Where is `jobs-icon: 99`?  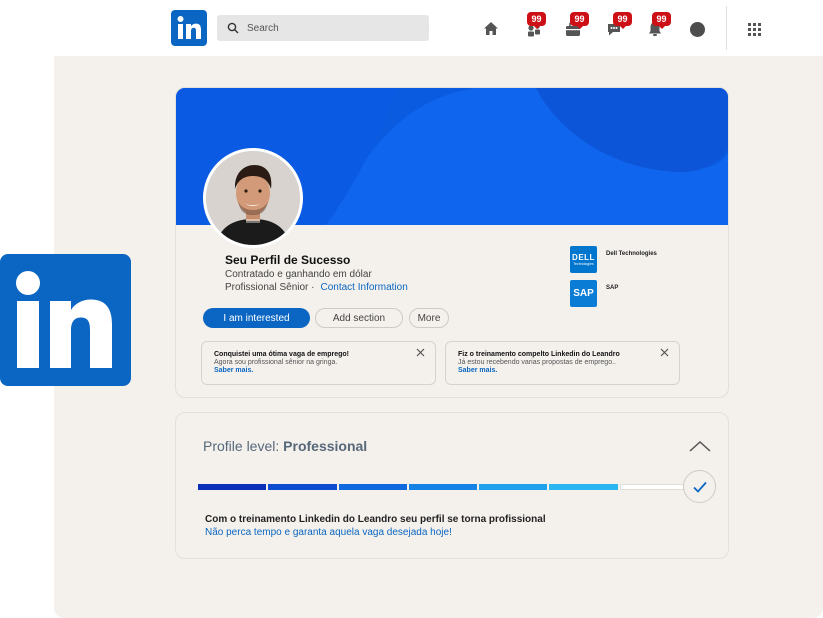 jobs-icon: 99 is located at coordinates (576, 25).